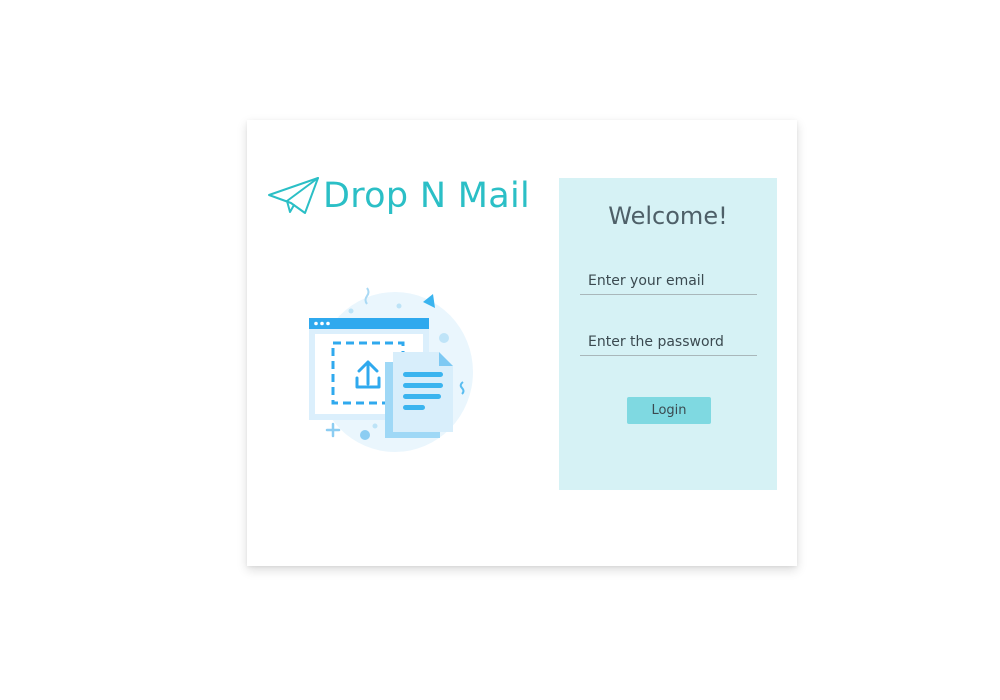 The image size is (1000, 700). I want to click on password-input, so click(668, 342).